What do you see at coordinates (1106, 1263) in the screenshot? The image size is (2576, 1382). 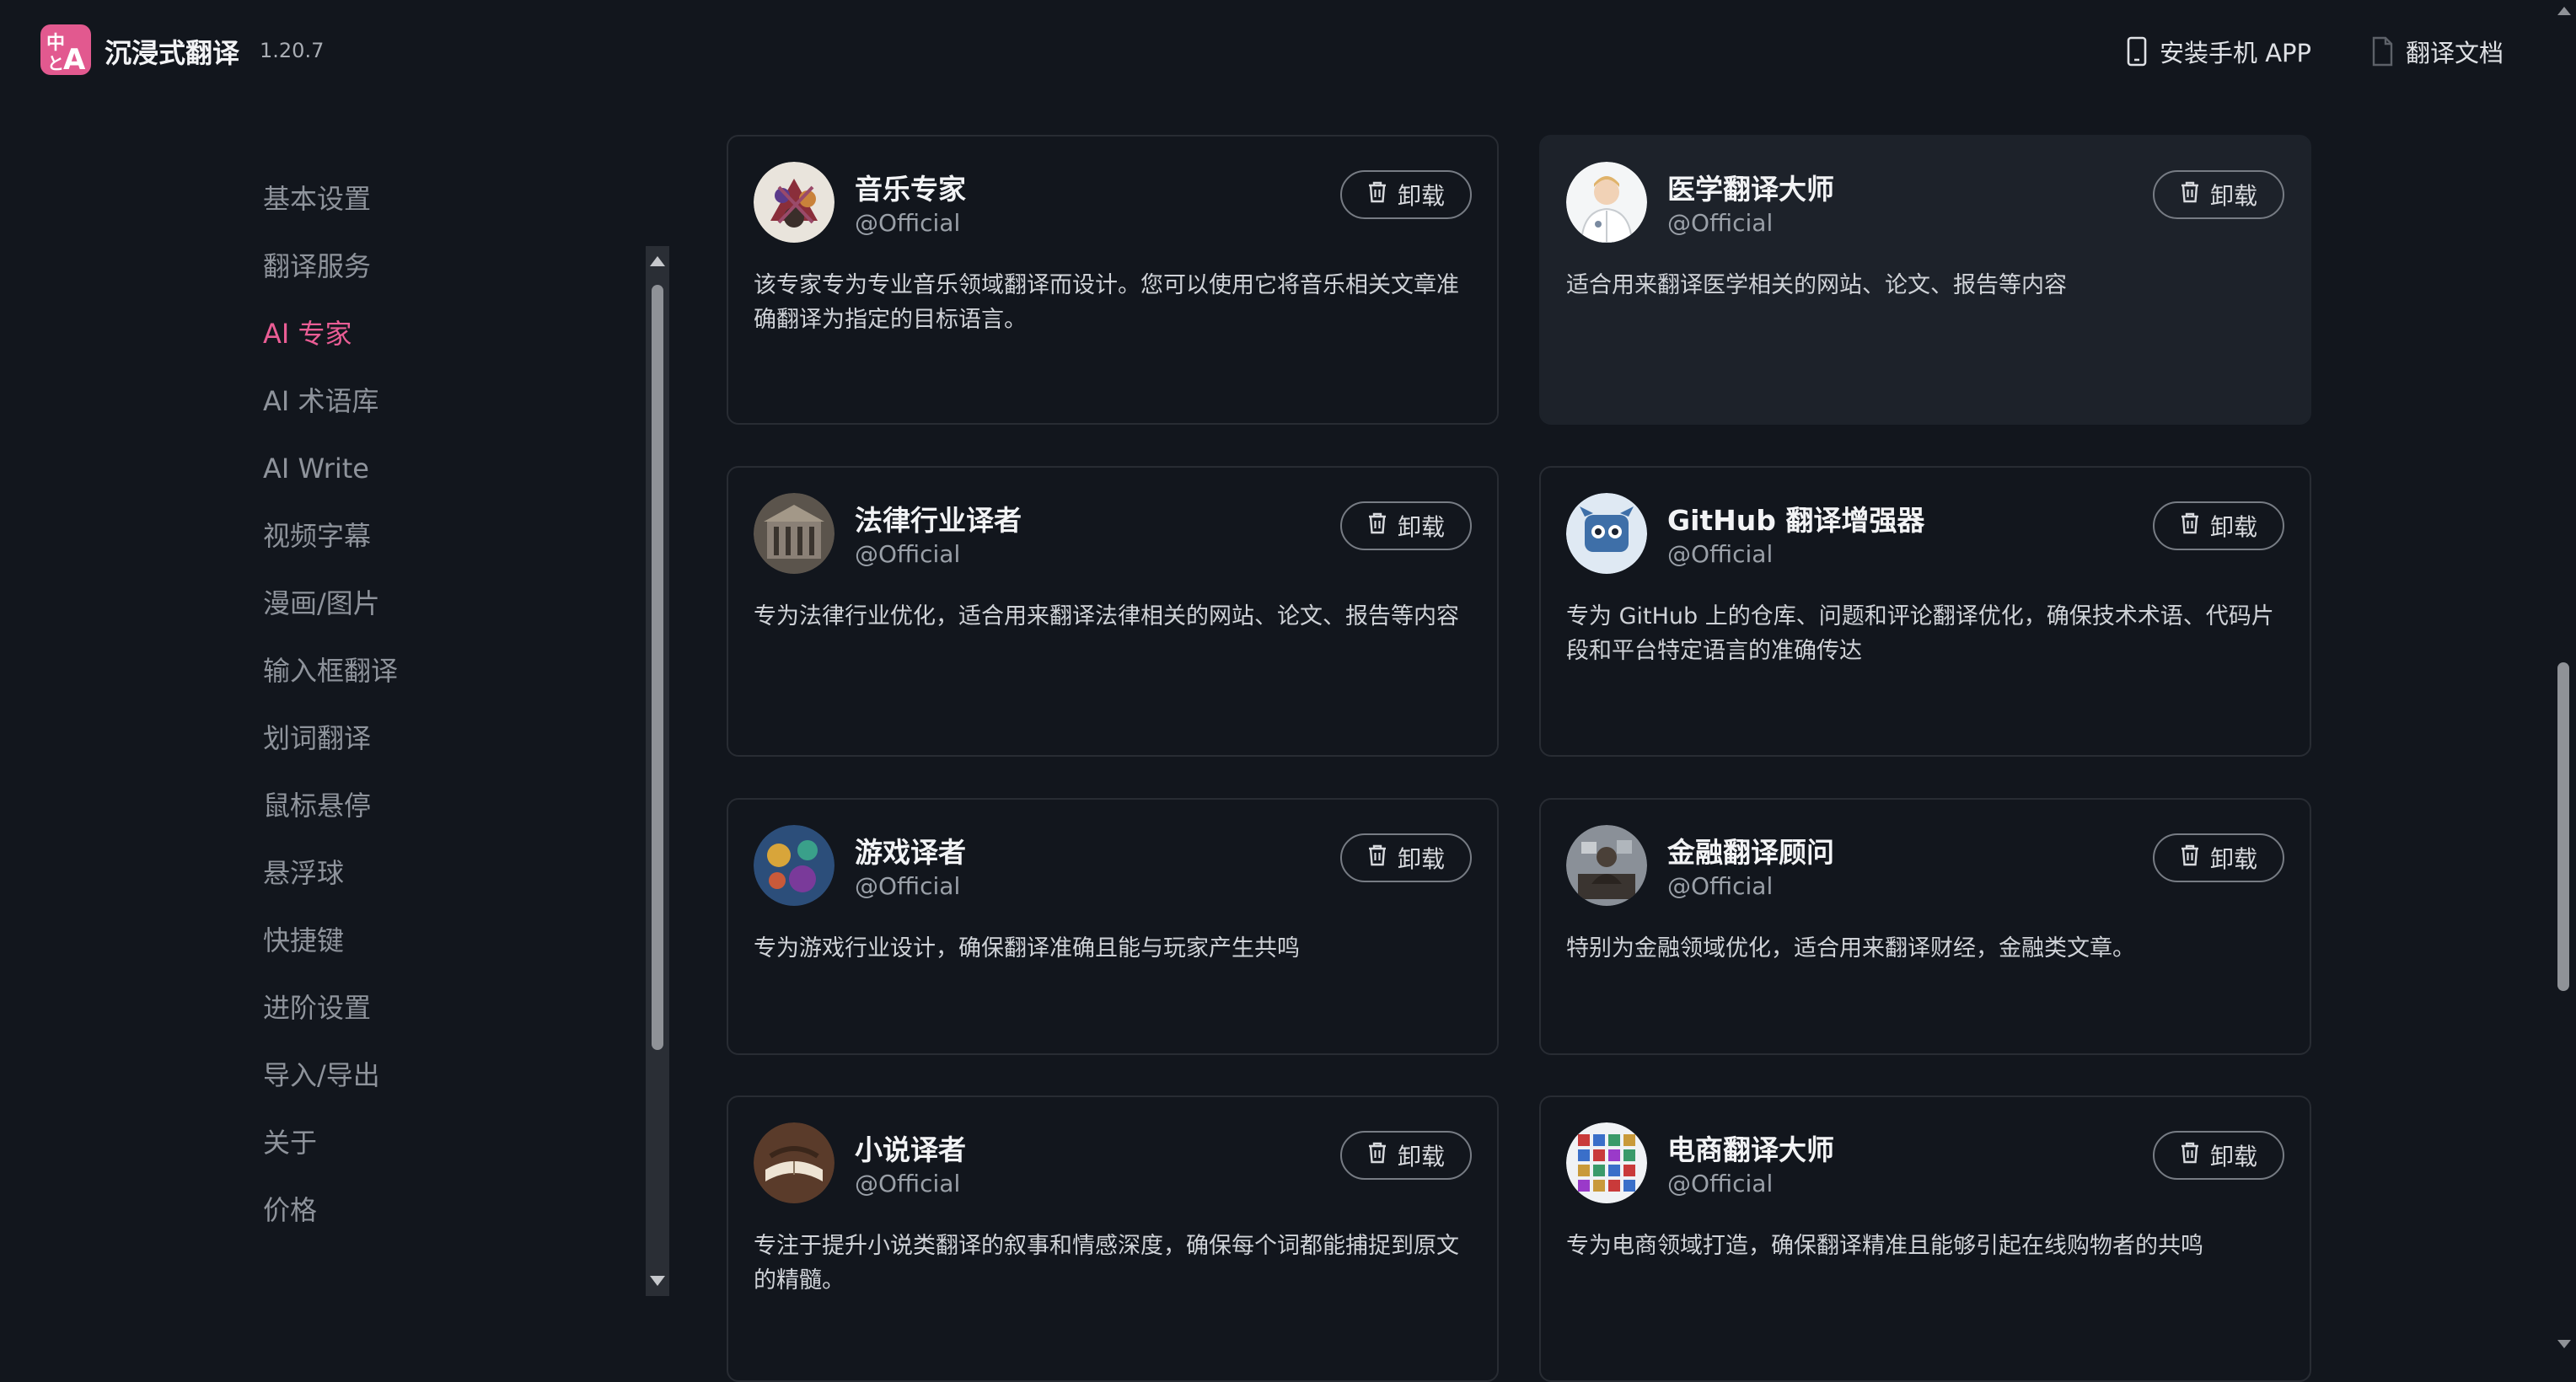 I see `expert-description: 专注于提升小说类翻译的叙事和情感深度，确保每个词都能捕捉到原文的精髓。` at bounding box center [1106, 1263].